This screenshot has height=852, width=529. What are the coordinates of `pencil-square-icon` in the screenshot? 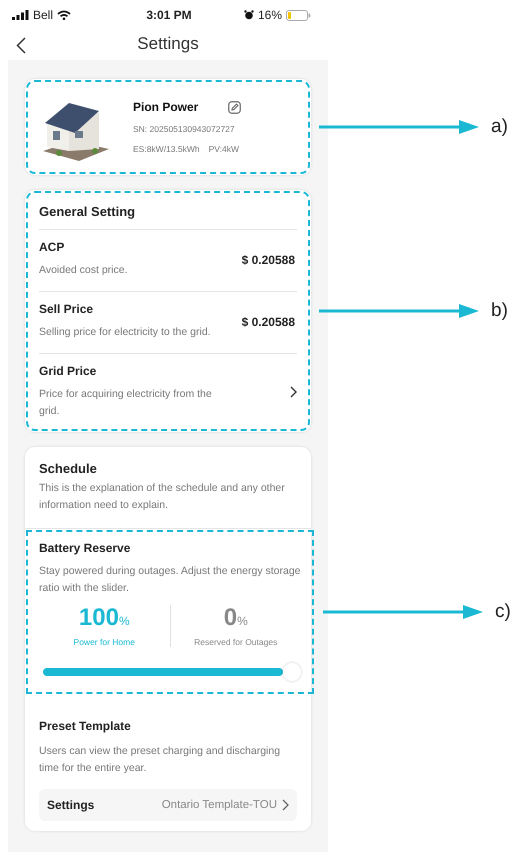 It's located at (235, 107).